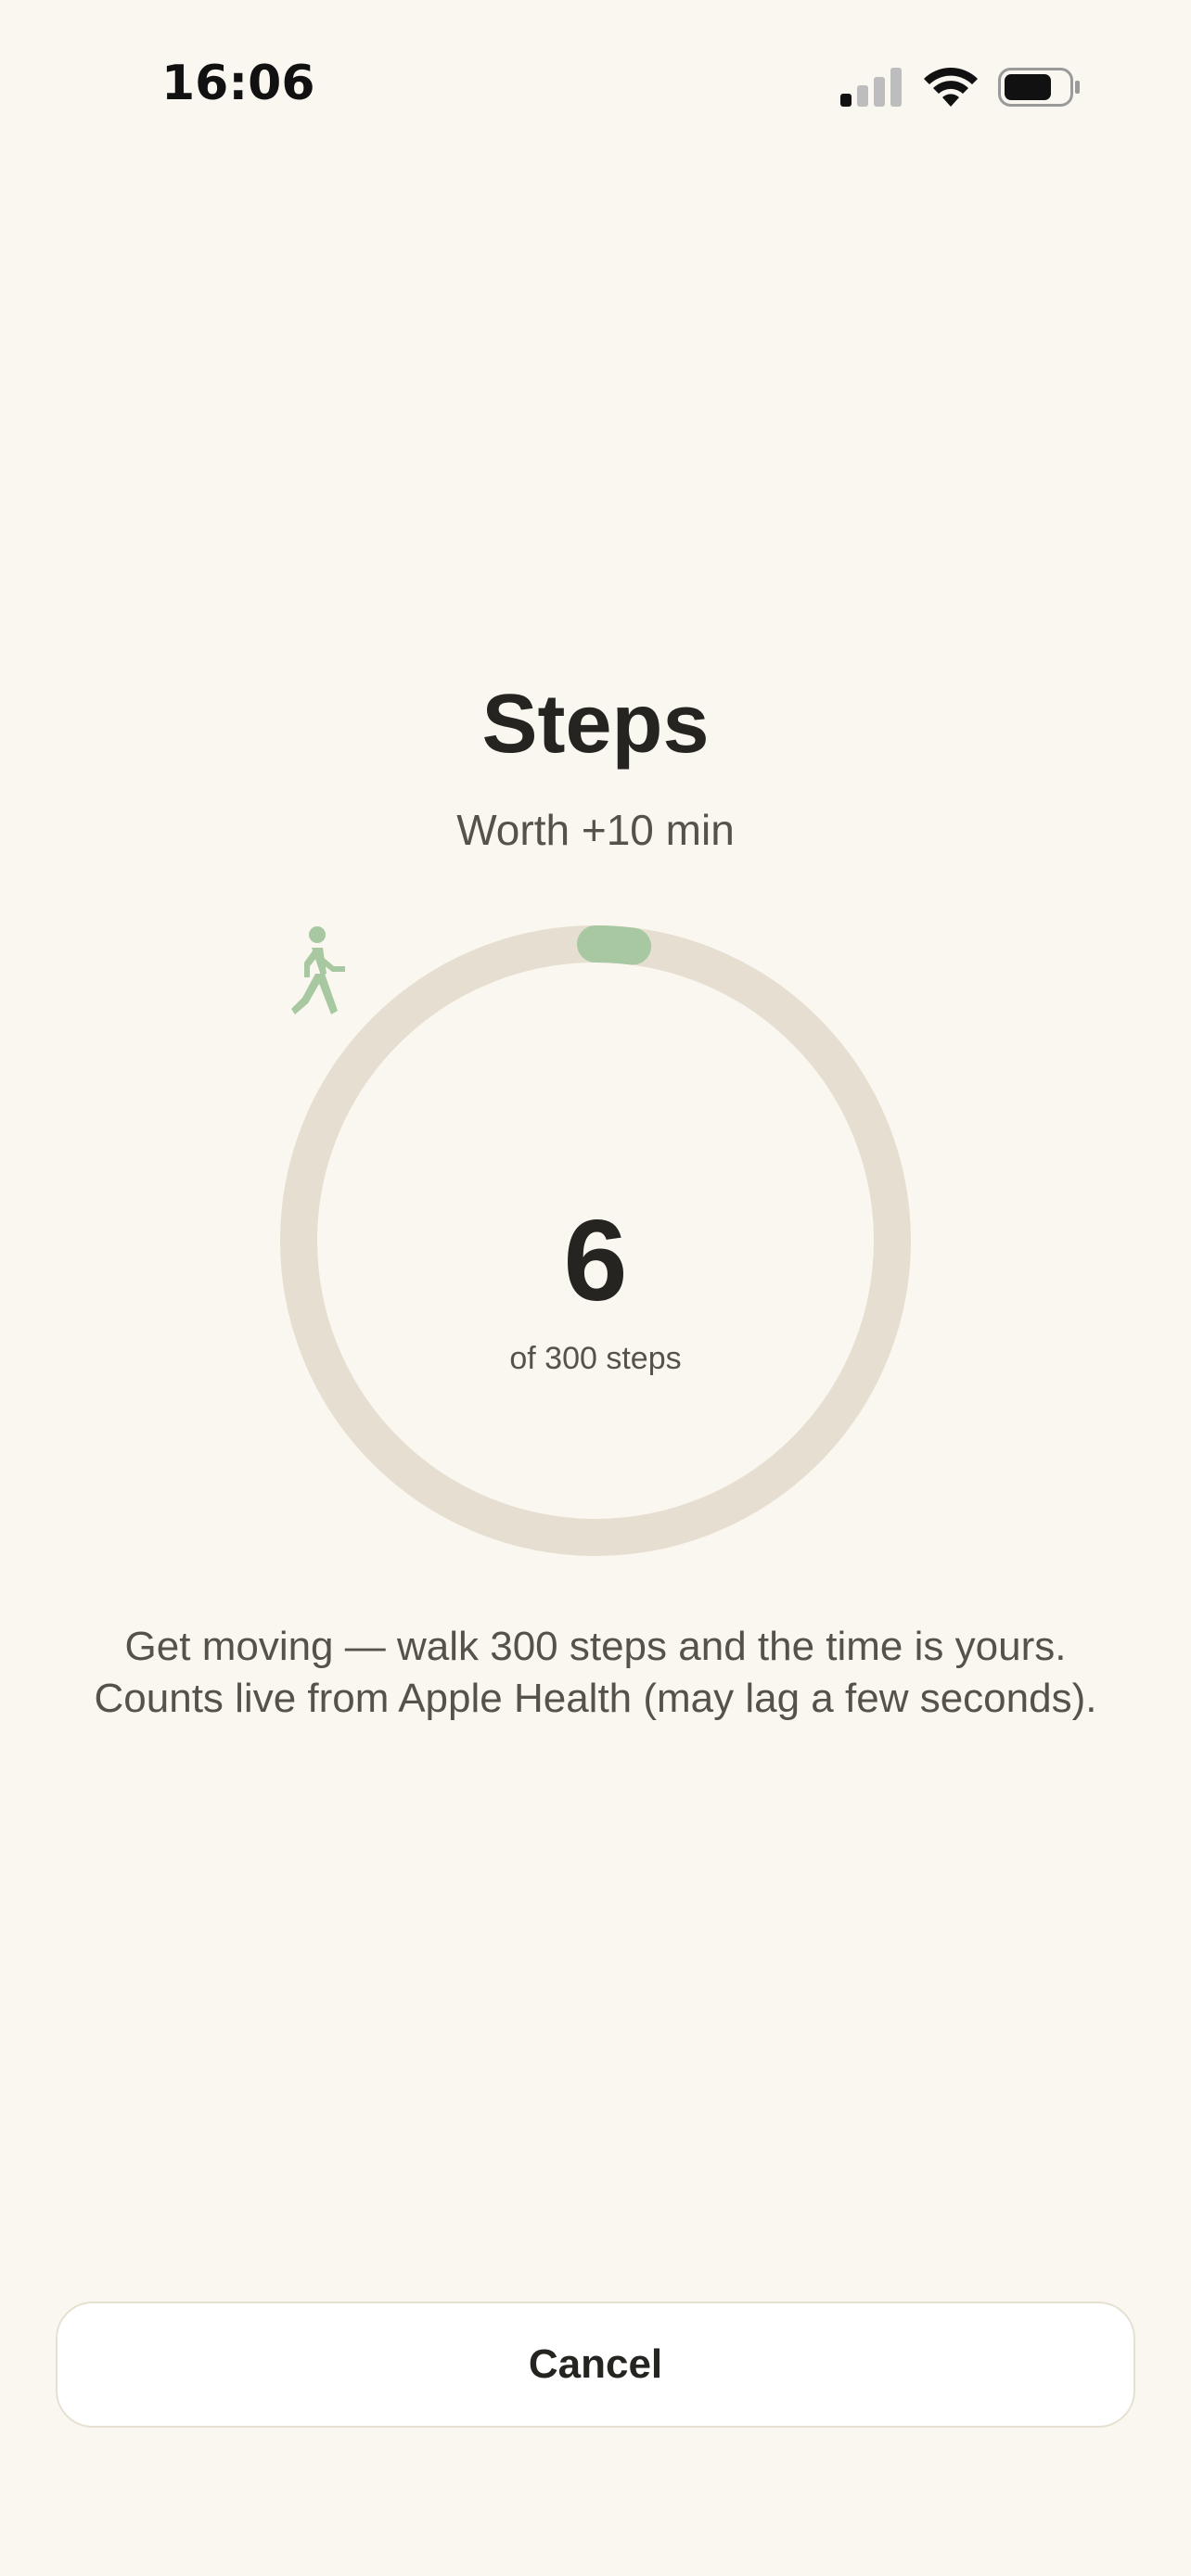 Image resolution: width=1191 pixels, height=2576 pixels. I want to click on cancel-button: Cancel, so click(595, 2365).